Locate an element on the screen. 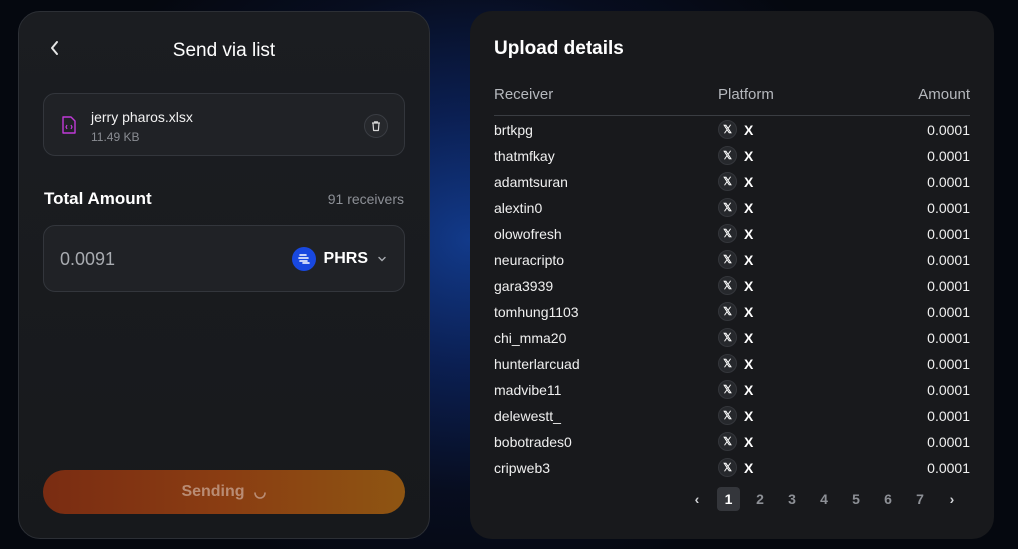 Image resolution: width=1018 pixels, height=549 pixels. upload-details-title: Upload details is located at coordinates (559, 48).